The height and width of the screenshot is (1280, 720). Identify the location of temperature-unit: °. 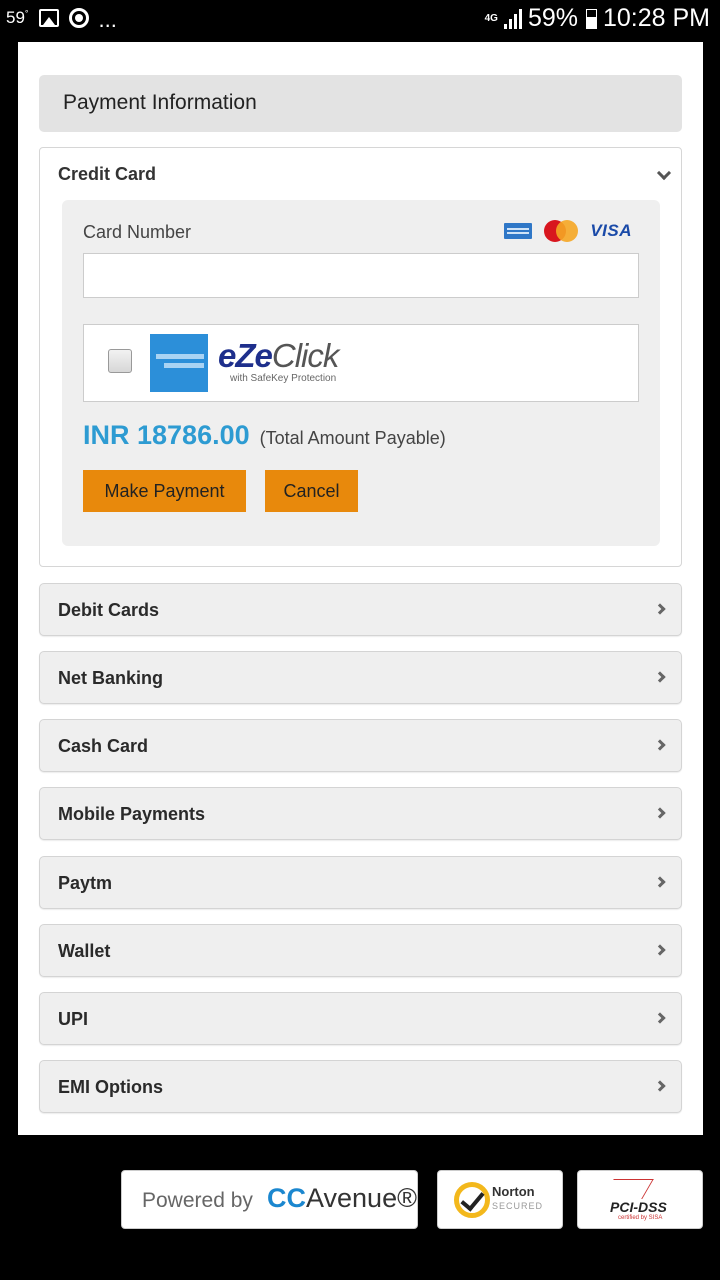
(26, 13).